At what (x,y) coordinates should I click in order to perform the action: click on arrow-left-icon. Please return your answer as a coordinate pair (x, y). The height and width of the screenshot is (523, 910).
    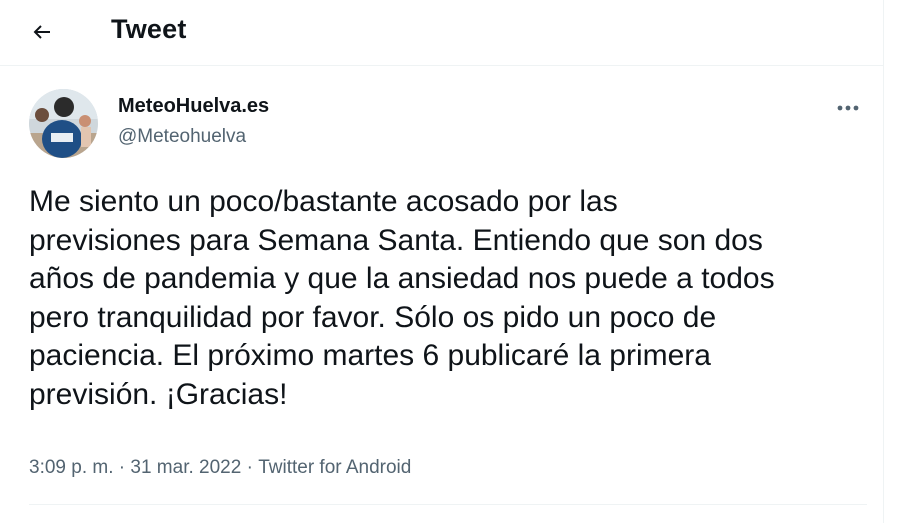
    Looking at the image, I should click on (41, 32).